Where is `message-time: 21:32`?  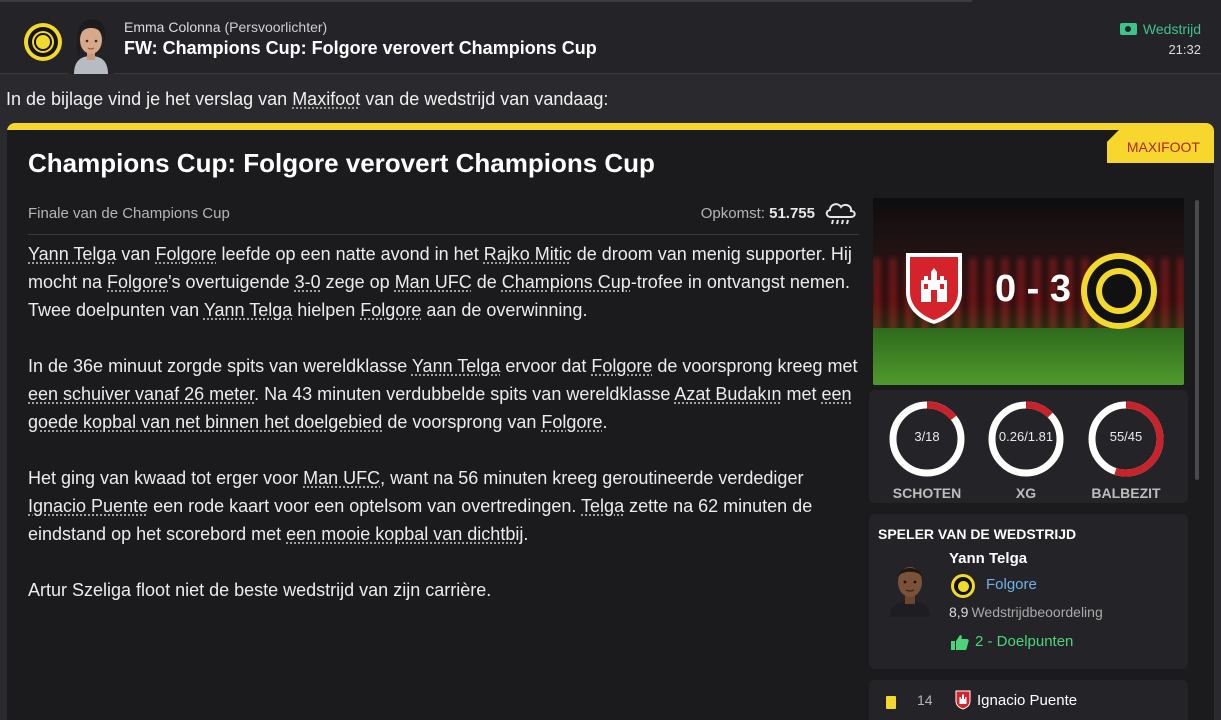 message-time: 21:32 is located at coordinates (1184, 49).